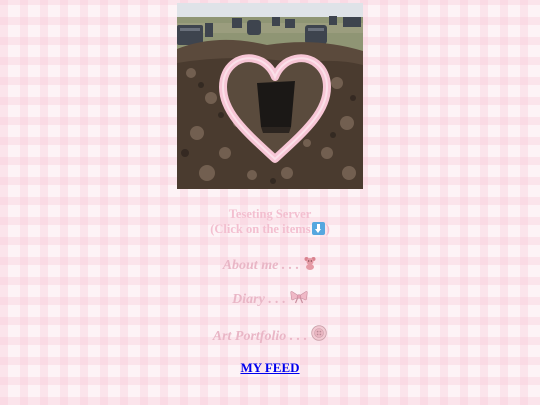 This screenshot has width=540, height=405. Describe the element at coordinates (318, 228) in the screenshot. I see `down-arrow-icon` at that location.